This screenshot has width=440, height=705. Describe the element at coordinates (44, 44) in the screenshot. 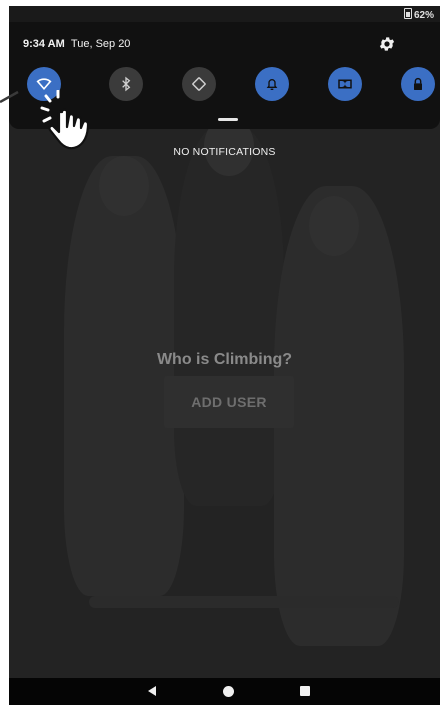

I see `clock-time: 9:34 AM` at that location.